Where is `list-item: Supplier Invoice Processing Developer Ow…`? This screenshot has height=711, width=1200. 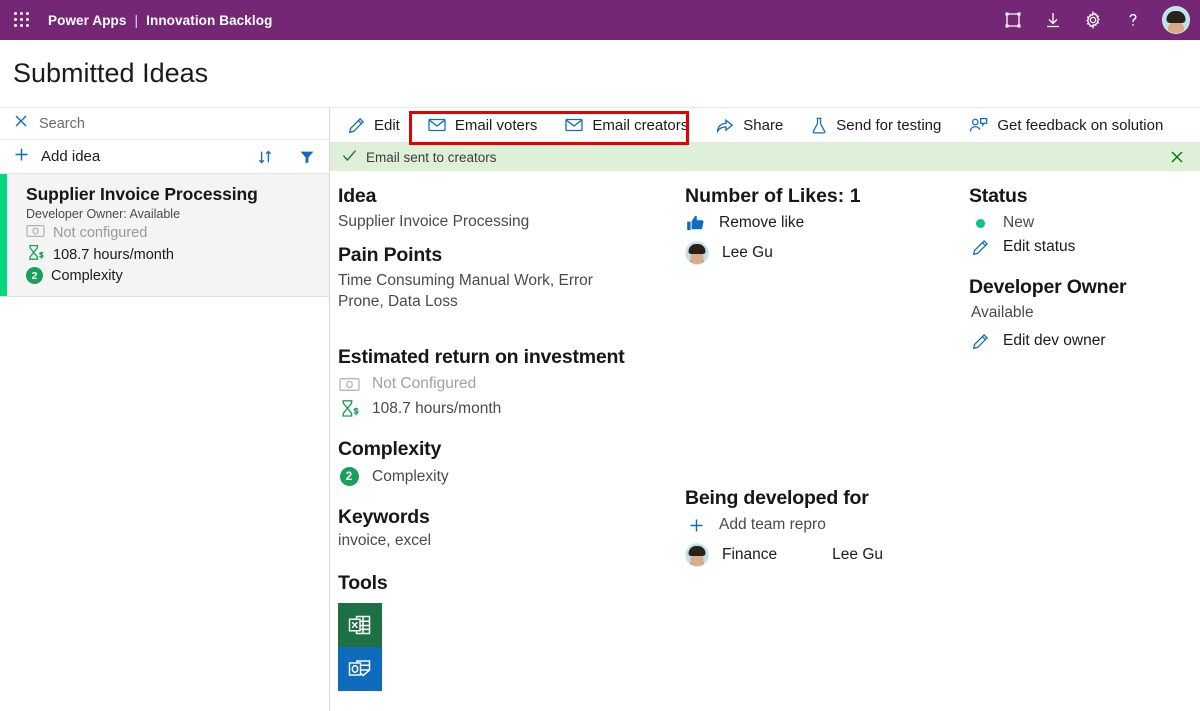
list-item: Supplier Invoice Processing Developer Ow… is located at coordinates (164, 235).